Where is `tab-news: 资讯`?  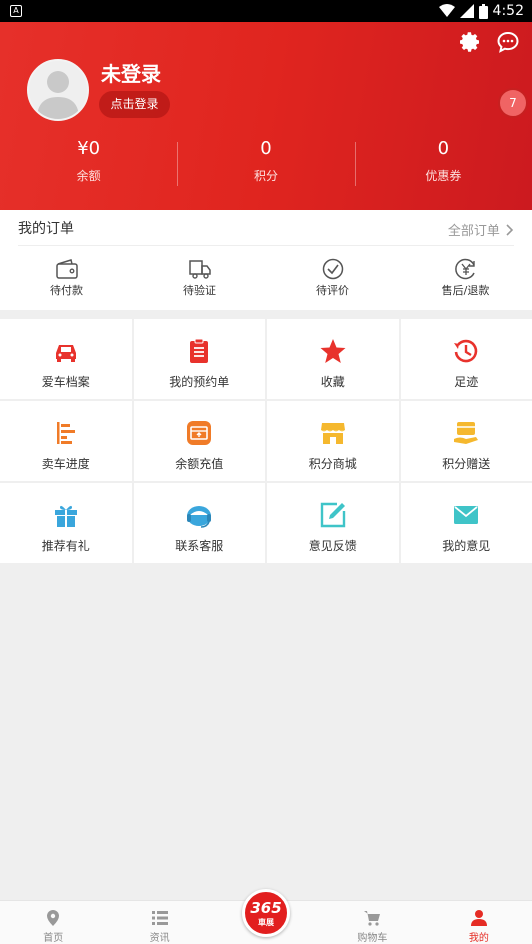 tab-news: 资讯 is located at coordinates (159, 922).